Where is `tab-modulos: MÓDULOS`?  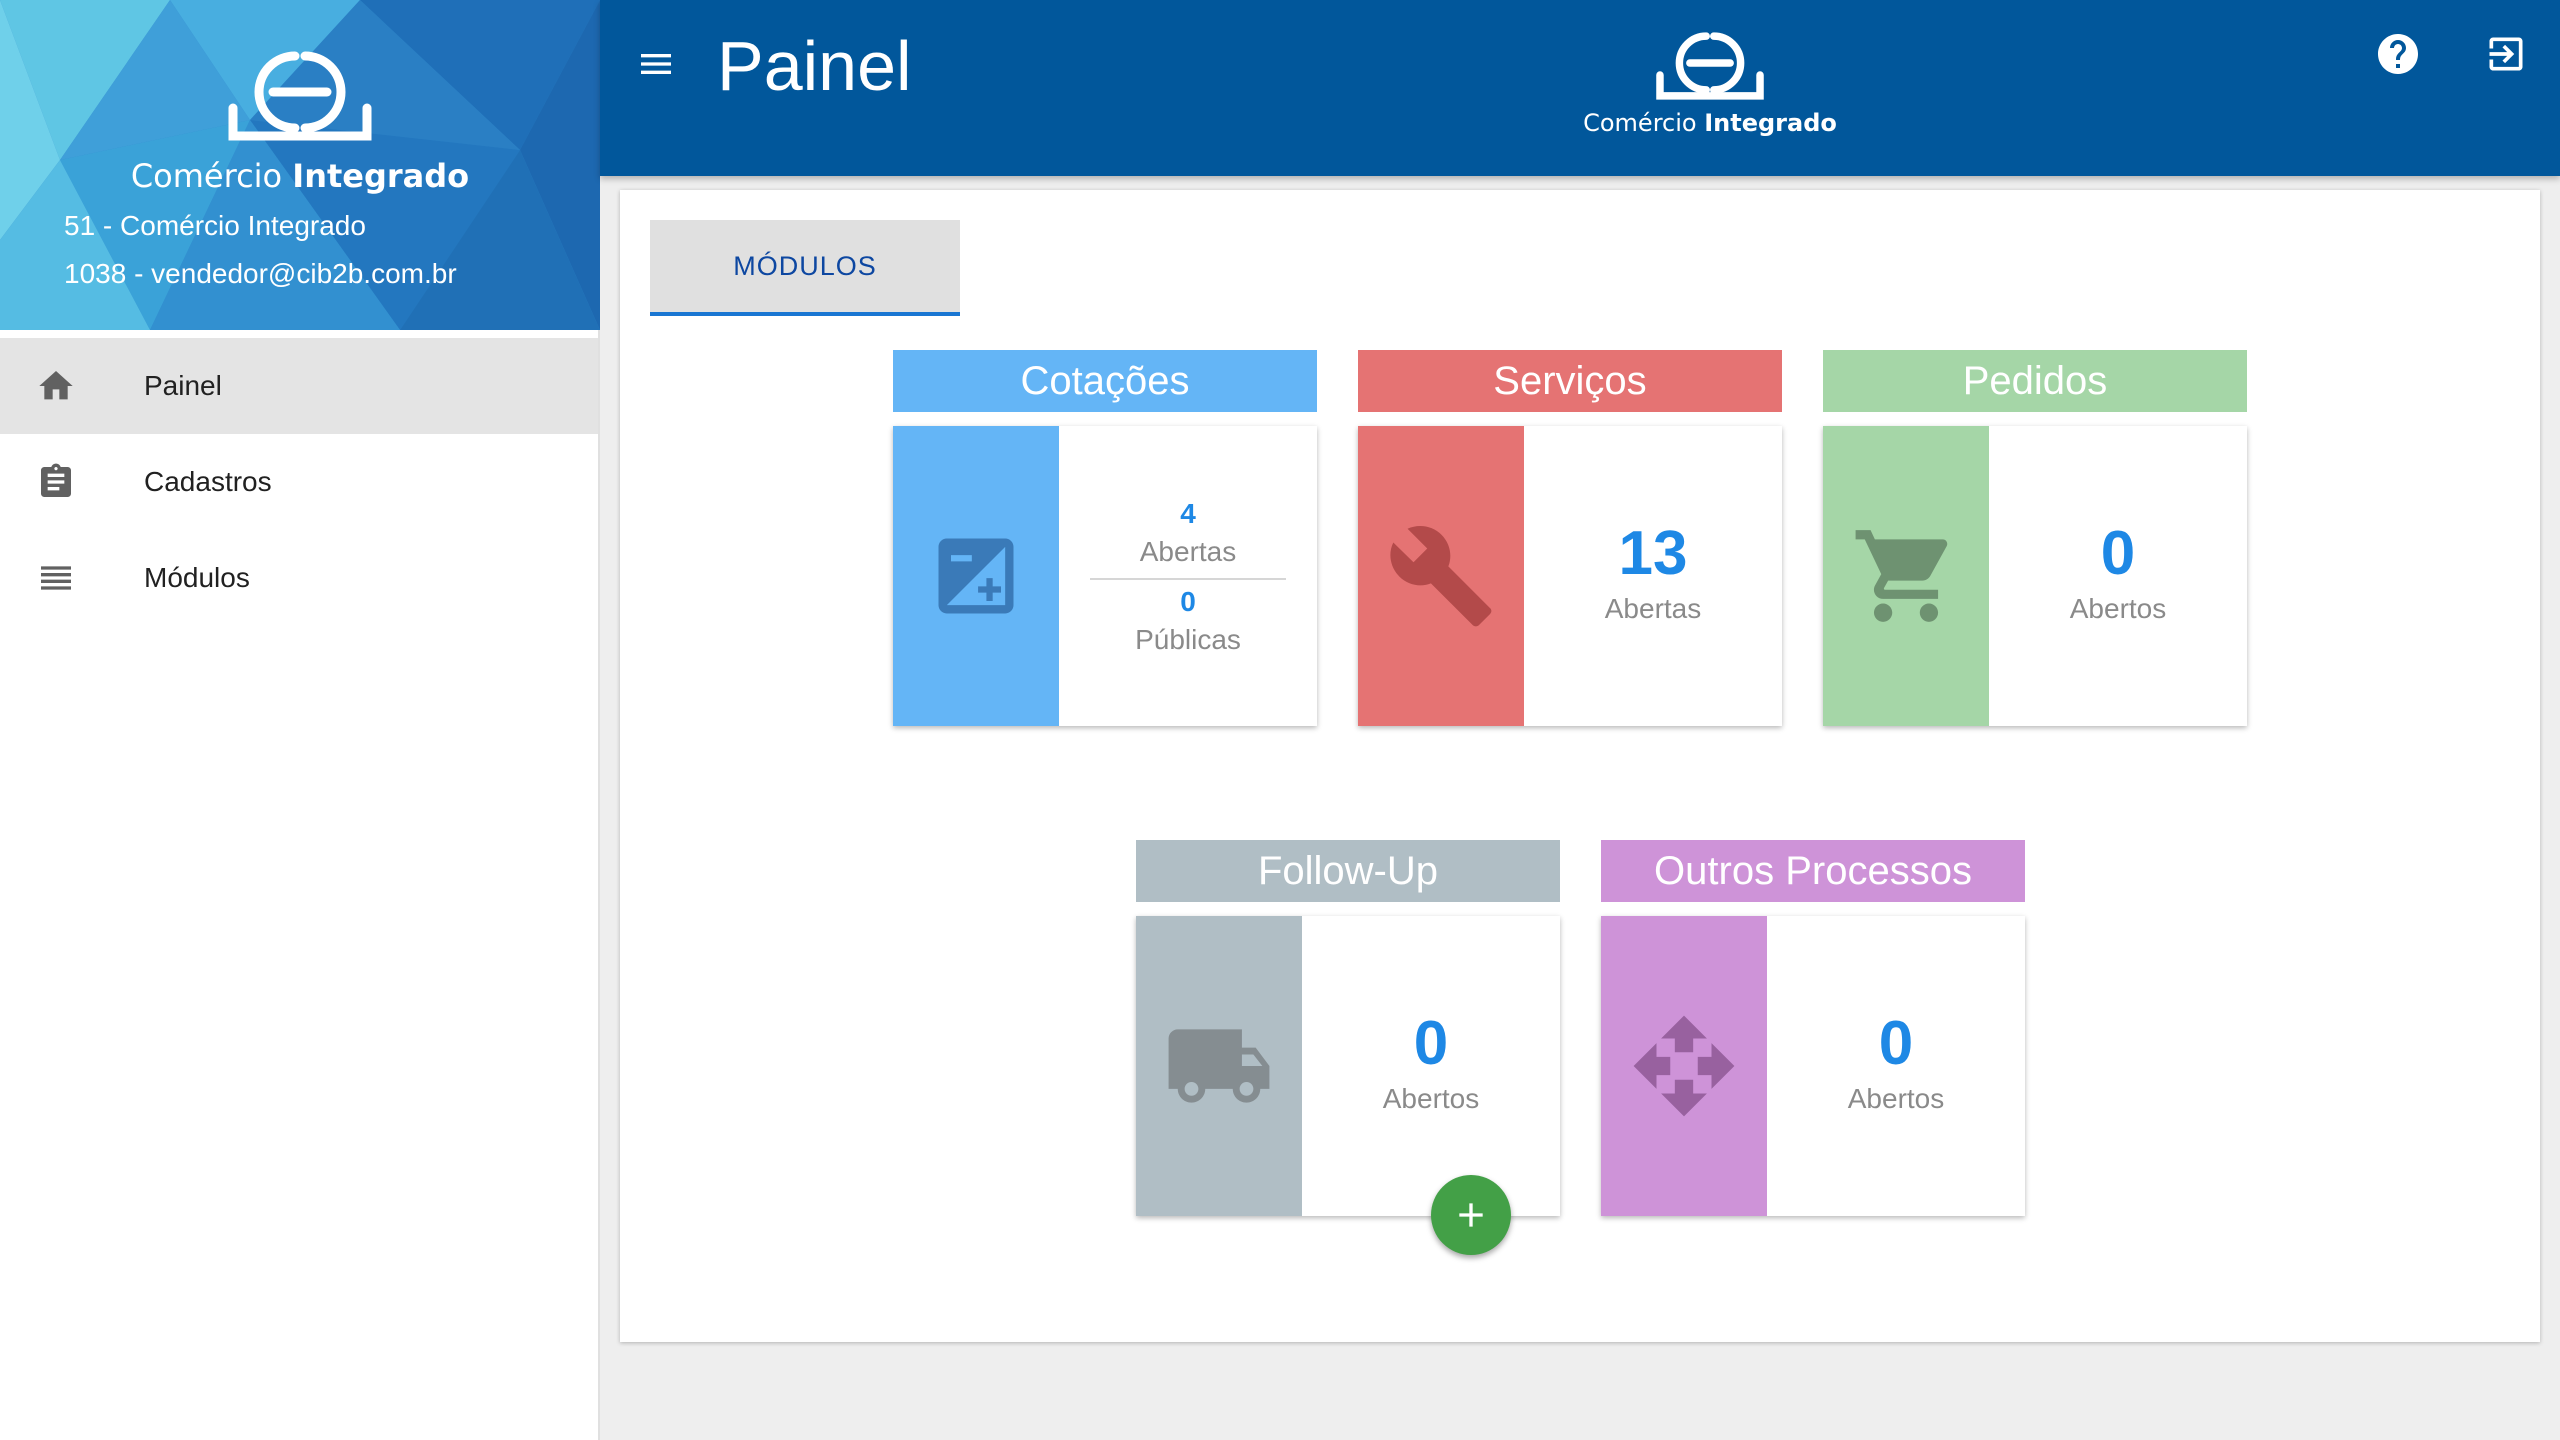 tab-modulos: MÓDULOS is located at coordinates (805, 268).